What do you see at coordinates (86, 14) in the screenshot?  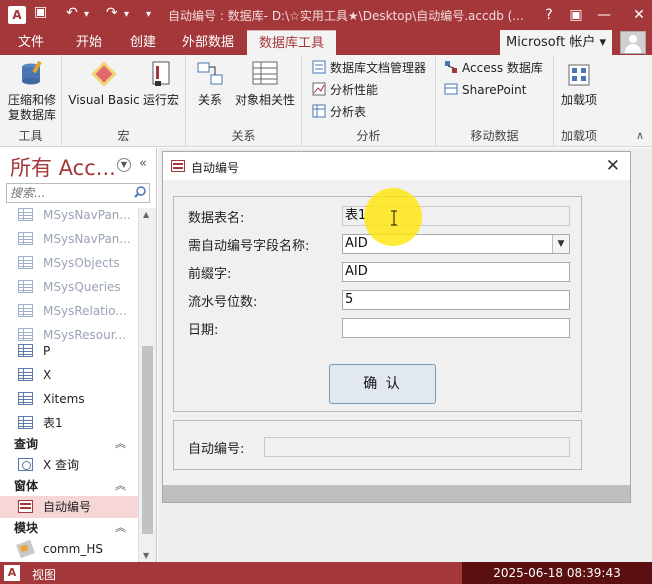 I see `undo-dropdown-icon: ▾` at bounding box center [86, 14].